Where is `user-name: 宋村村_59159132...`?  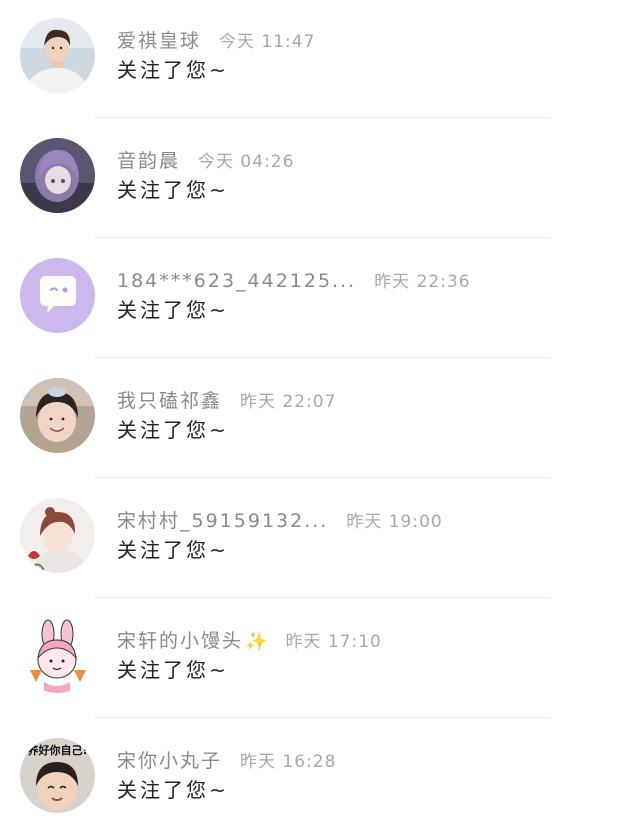
user-name: 宋村村_59159132... is located at coordinates (222, 521).